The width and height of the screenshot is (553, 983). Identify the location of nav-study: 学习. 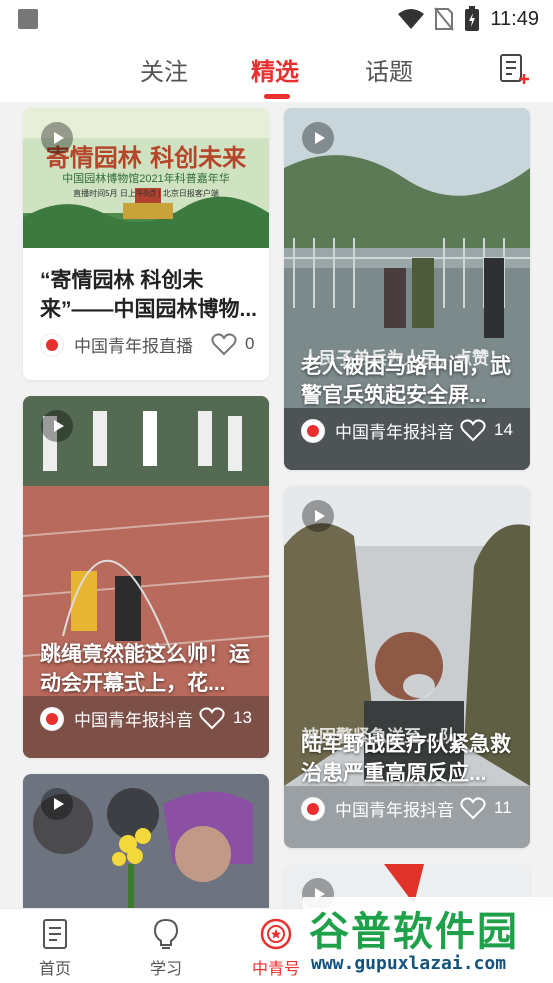
(166, 948).